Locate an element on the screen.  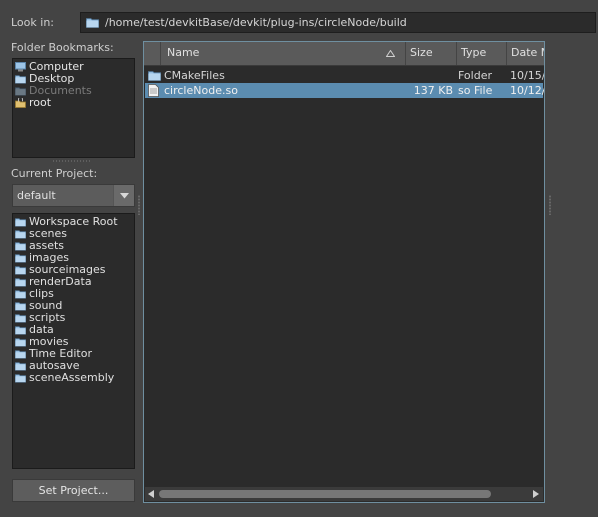
folder-bookmarks-list: Computer Desktop Documents root is located at coordinates (73, 108).